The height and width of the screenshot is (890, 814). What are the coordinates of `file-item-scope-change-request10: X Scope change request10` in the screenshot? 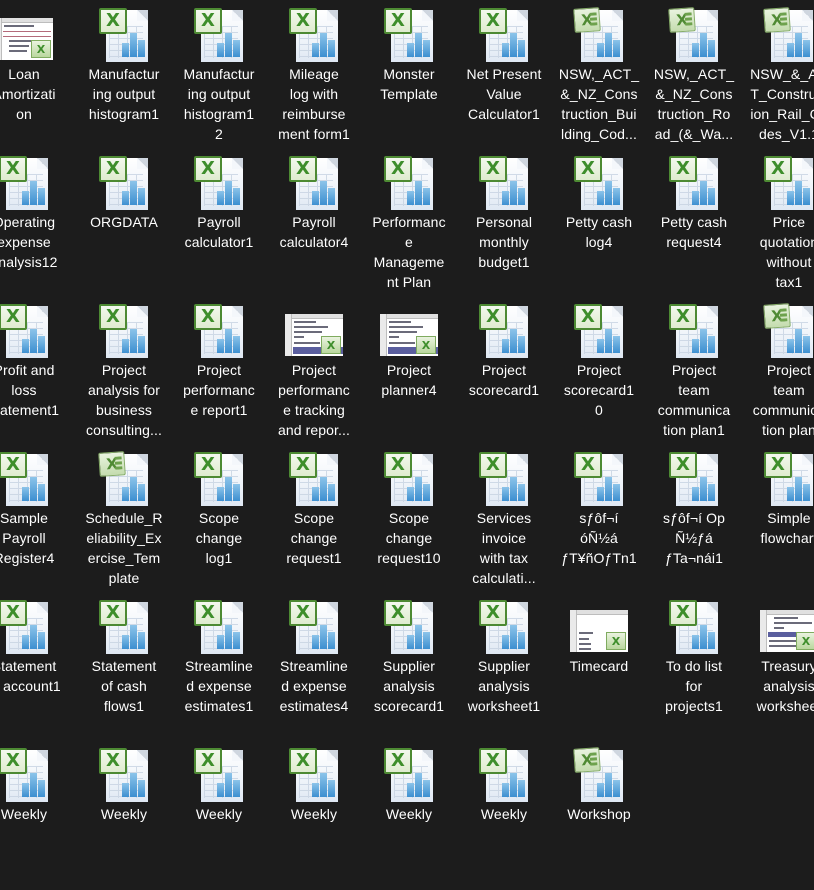 It's located at (409, 521).